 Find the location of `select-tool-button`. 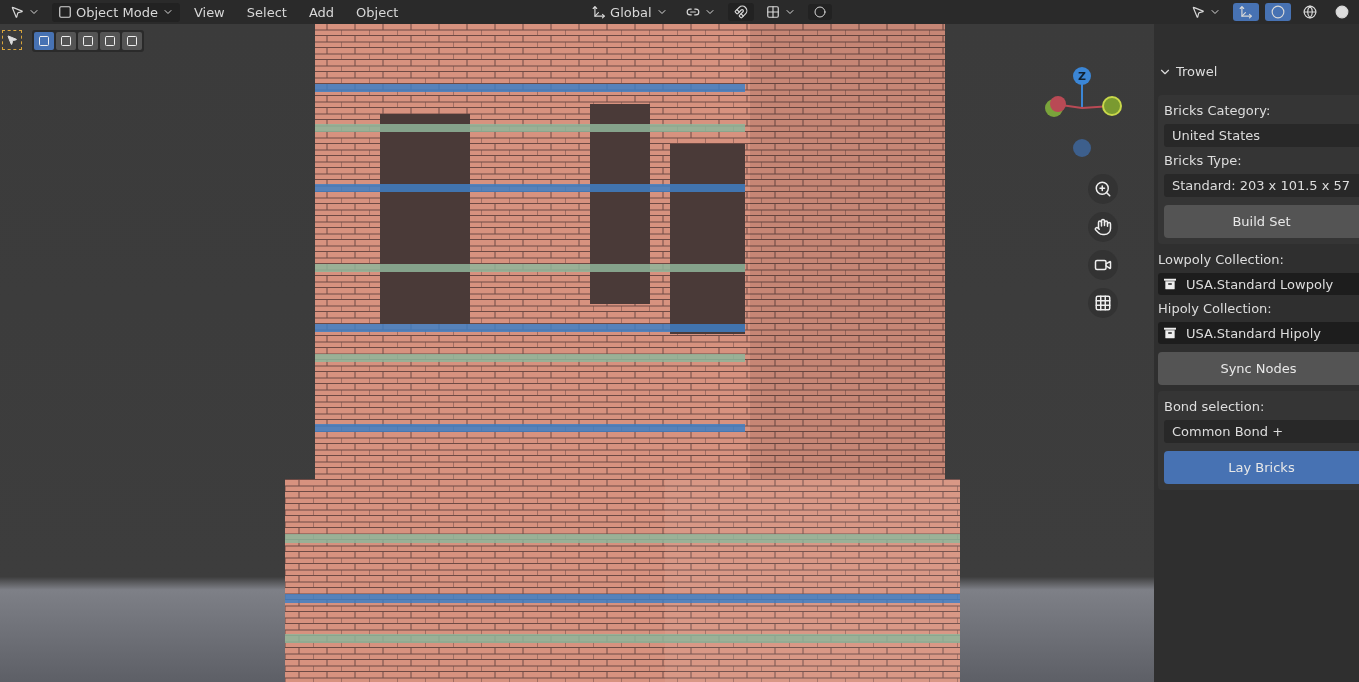

select-tool-button is located at coordinates (12, 40).